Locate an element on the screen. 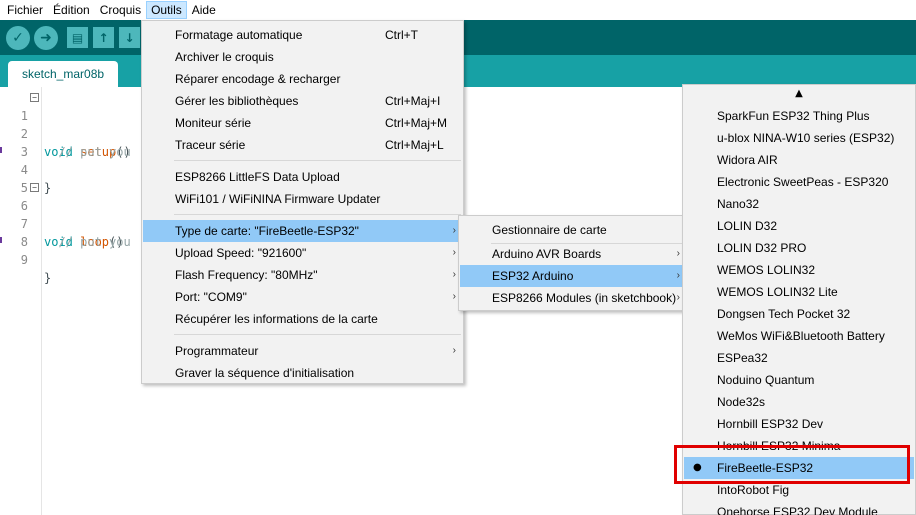  menu-item-arduino-avr: Arduino AVR Boards › is located at coordinates (573, 254).